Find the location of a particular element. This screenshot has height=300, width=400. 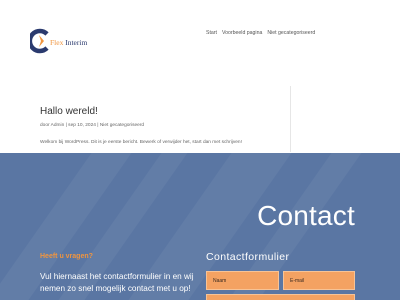

form-title: Contactformulier is located at coordinates (248, 257).